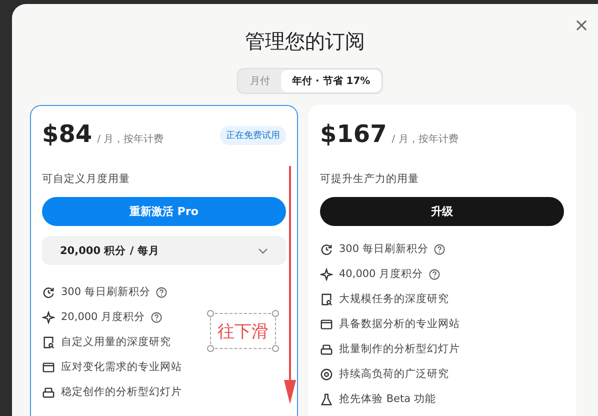 The height and width of the screenshot is (416, 598). I want to click on plan-description: 可提升生产力的用量, so click(370, 179).